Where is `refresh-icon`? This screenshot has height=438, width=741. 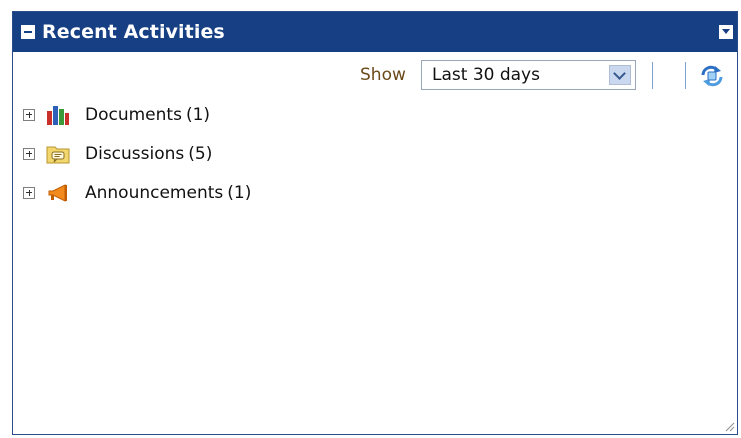
refresh-icon is located at coordinates (712, 76).